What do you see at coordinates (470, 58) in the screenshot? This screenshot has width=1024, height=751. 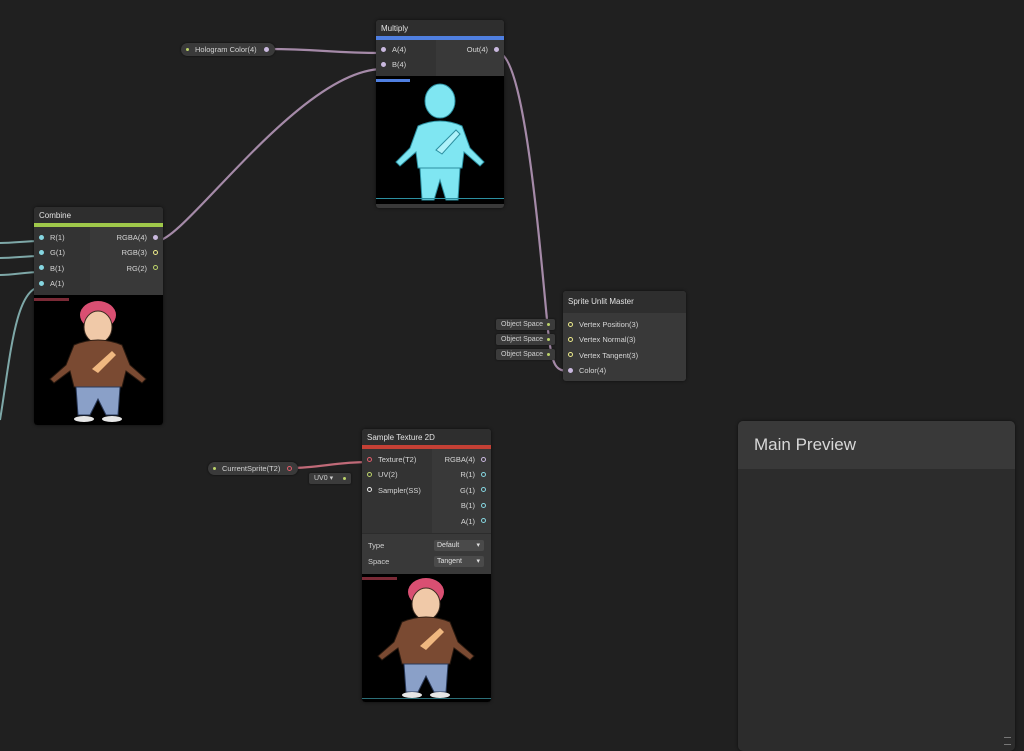 I see `output-ports: Out(4)` at bounding box center [470, 58].